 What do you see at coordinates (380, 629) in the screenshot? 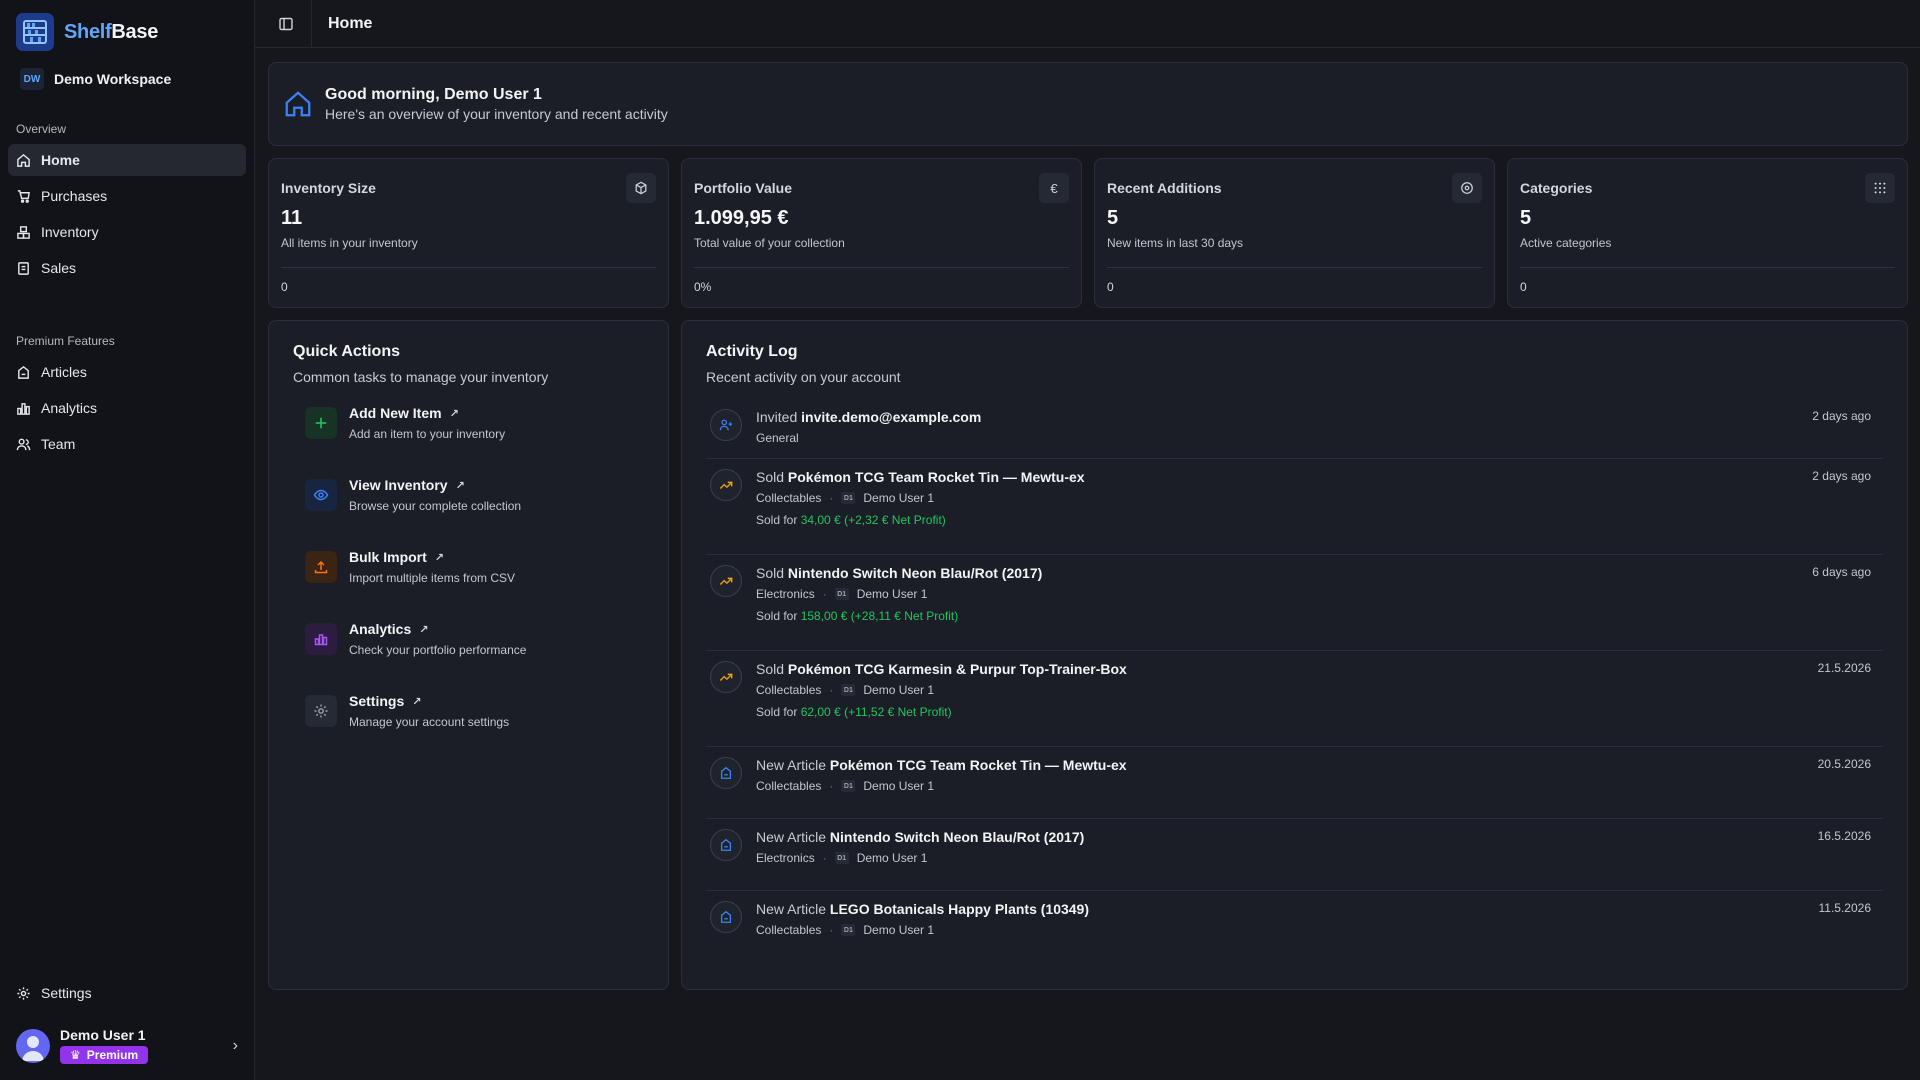
I see `quick-action-name: Analytics` at bounding box center [380, 629].